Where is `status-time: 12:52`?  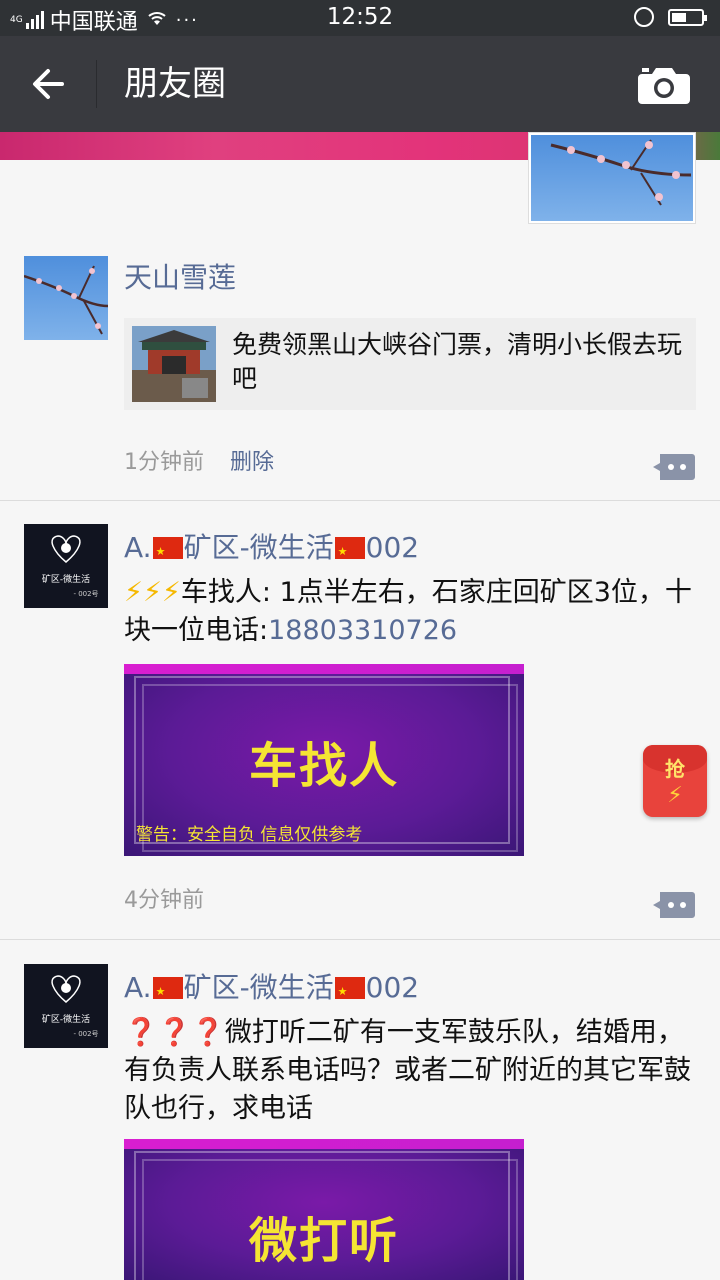
status-time: 12:52 is located at coordinates (360, 17).